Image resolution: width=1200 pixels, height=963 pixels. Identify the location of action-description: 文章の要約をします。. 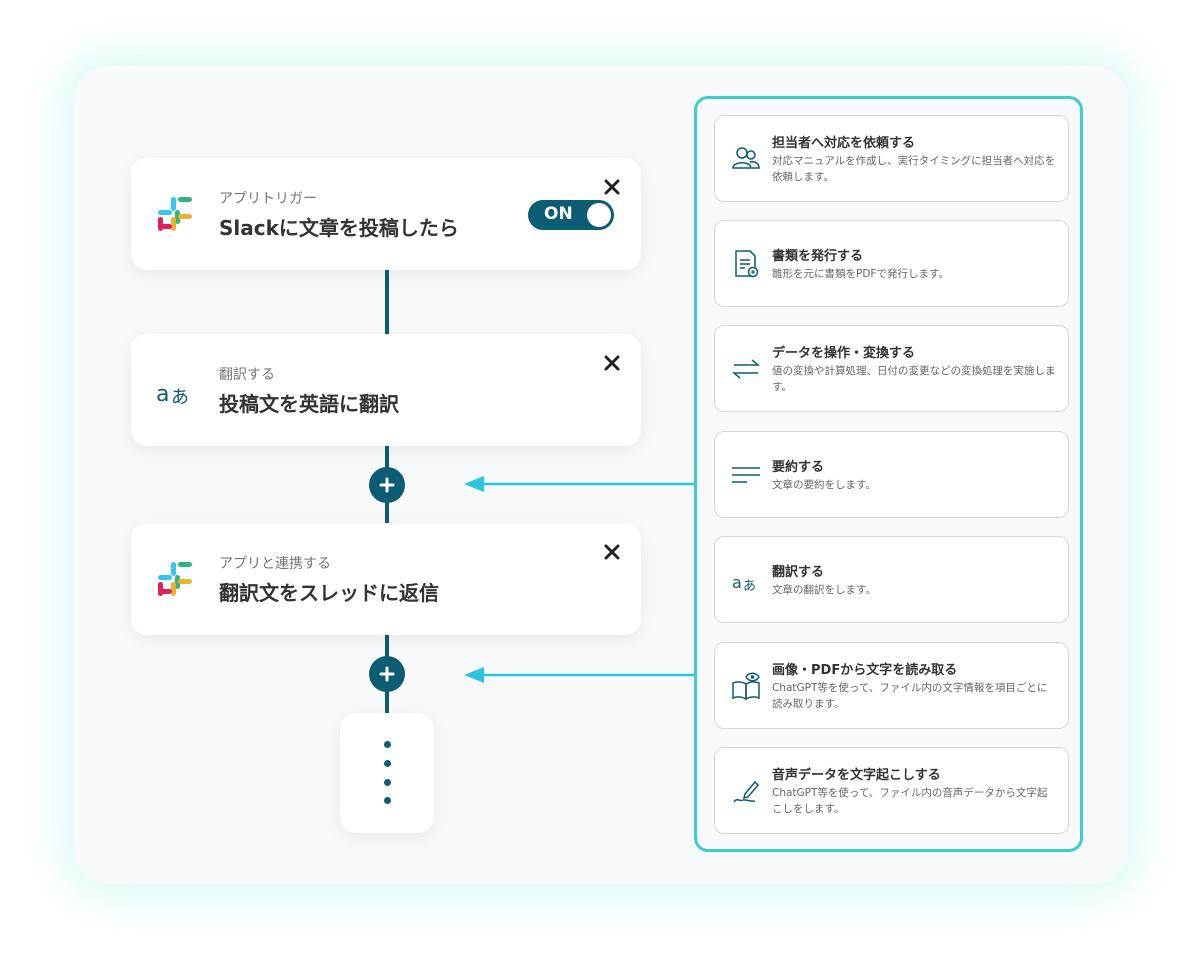
(824, 485).